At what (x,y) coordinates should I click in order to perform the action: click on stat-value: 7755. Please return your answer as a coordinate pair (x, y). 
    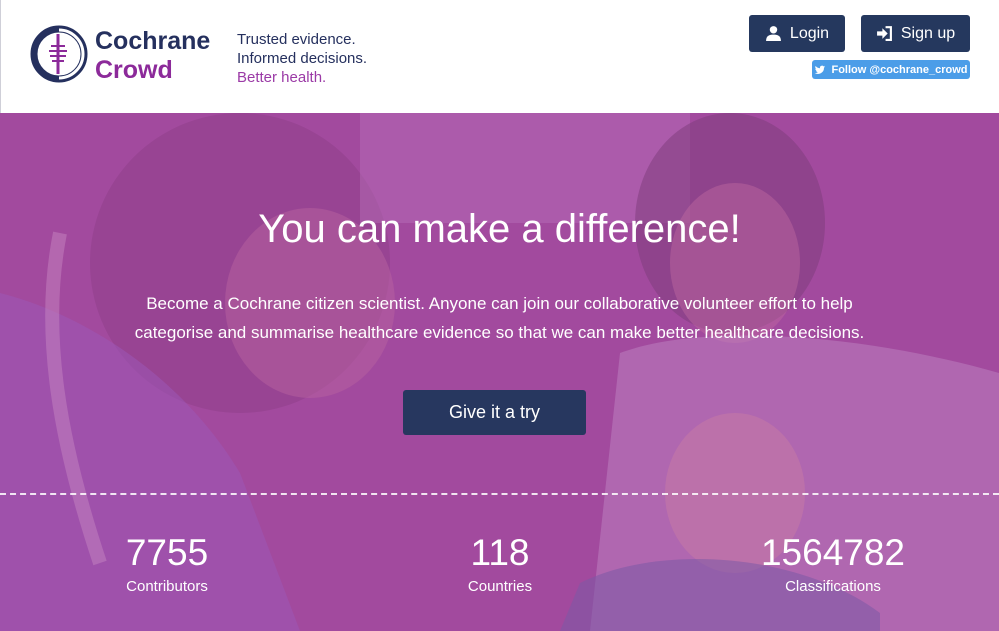
    Looking at the image, I should click on (167, 552).